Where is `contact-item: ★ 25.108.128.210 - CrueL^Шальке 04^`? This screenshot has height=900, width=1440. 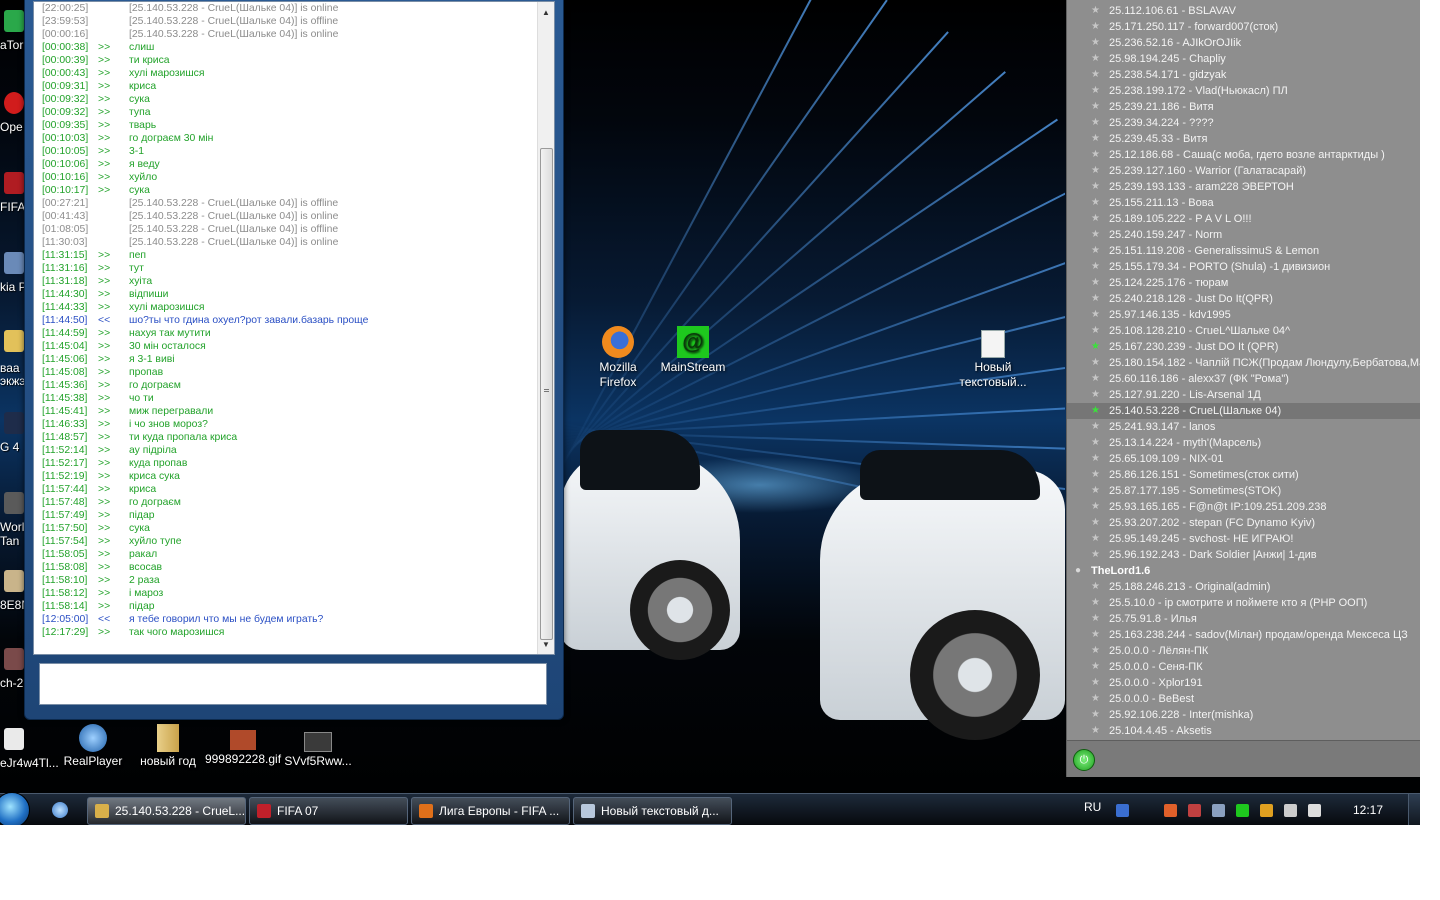 contact-item: ★ 25.108.128.210 - CrueL^Шальке 04^ is located at coordinates (1243, 331).